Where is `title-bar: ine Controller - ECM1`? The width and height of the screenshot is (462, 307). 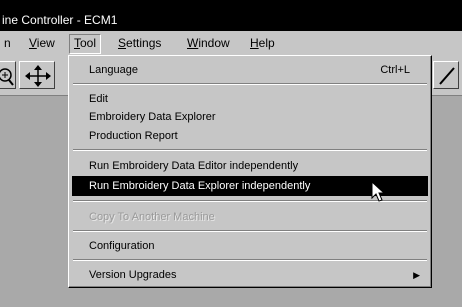 title-bar: ine Controller - ECM1 is located at coordinates (231, 15).